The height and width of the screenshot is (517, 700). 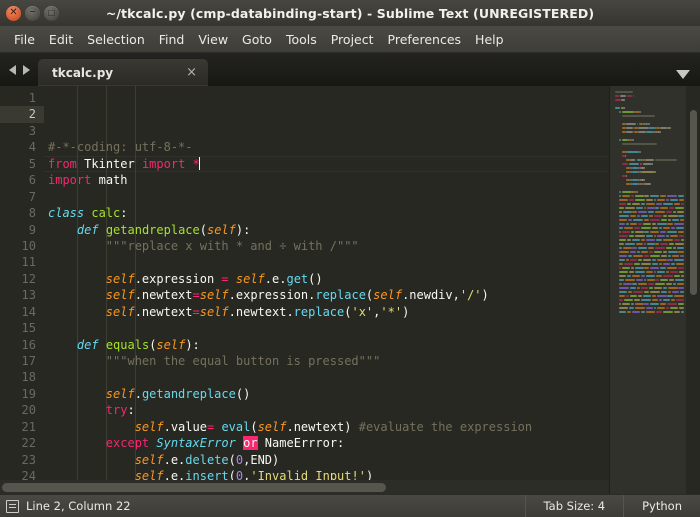 What do you see at coordinates (683, 74) in the screenshot?
I see `chevron-down-icon` at bounding box center [683, 74].